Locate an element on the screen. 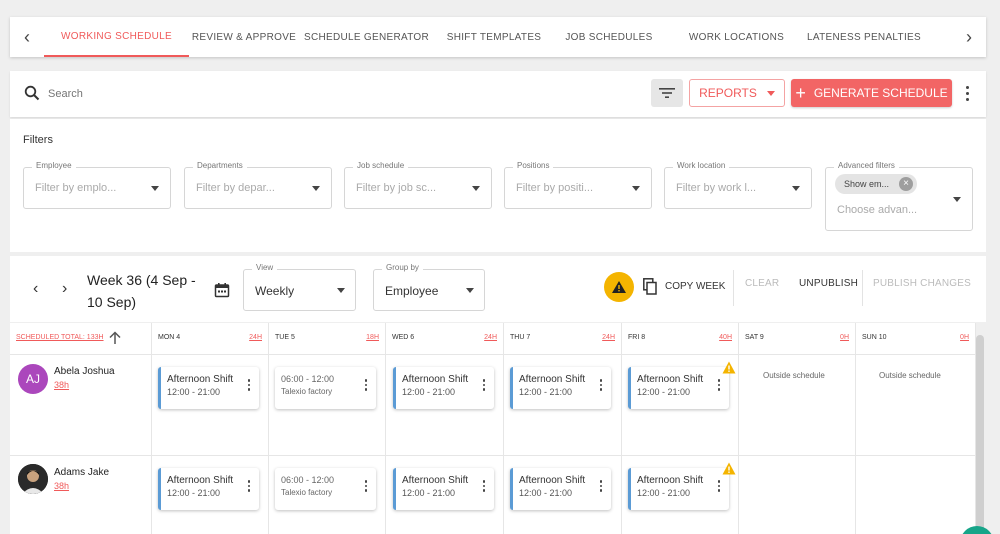 The height and width of the screenshot is (534, 1000). unpublish-button: UNPUBLISH is located at coordinates (828, 283).